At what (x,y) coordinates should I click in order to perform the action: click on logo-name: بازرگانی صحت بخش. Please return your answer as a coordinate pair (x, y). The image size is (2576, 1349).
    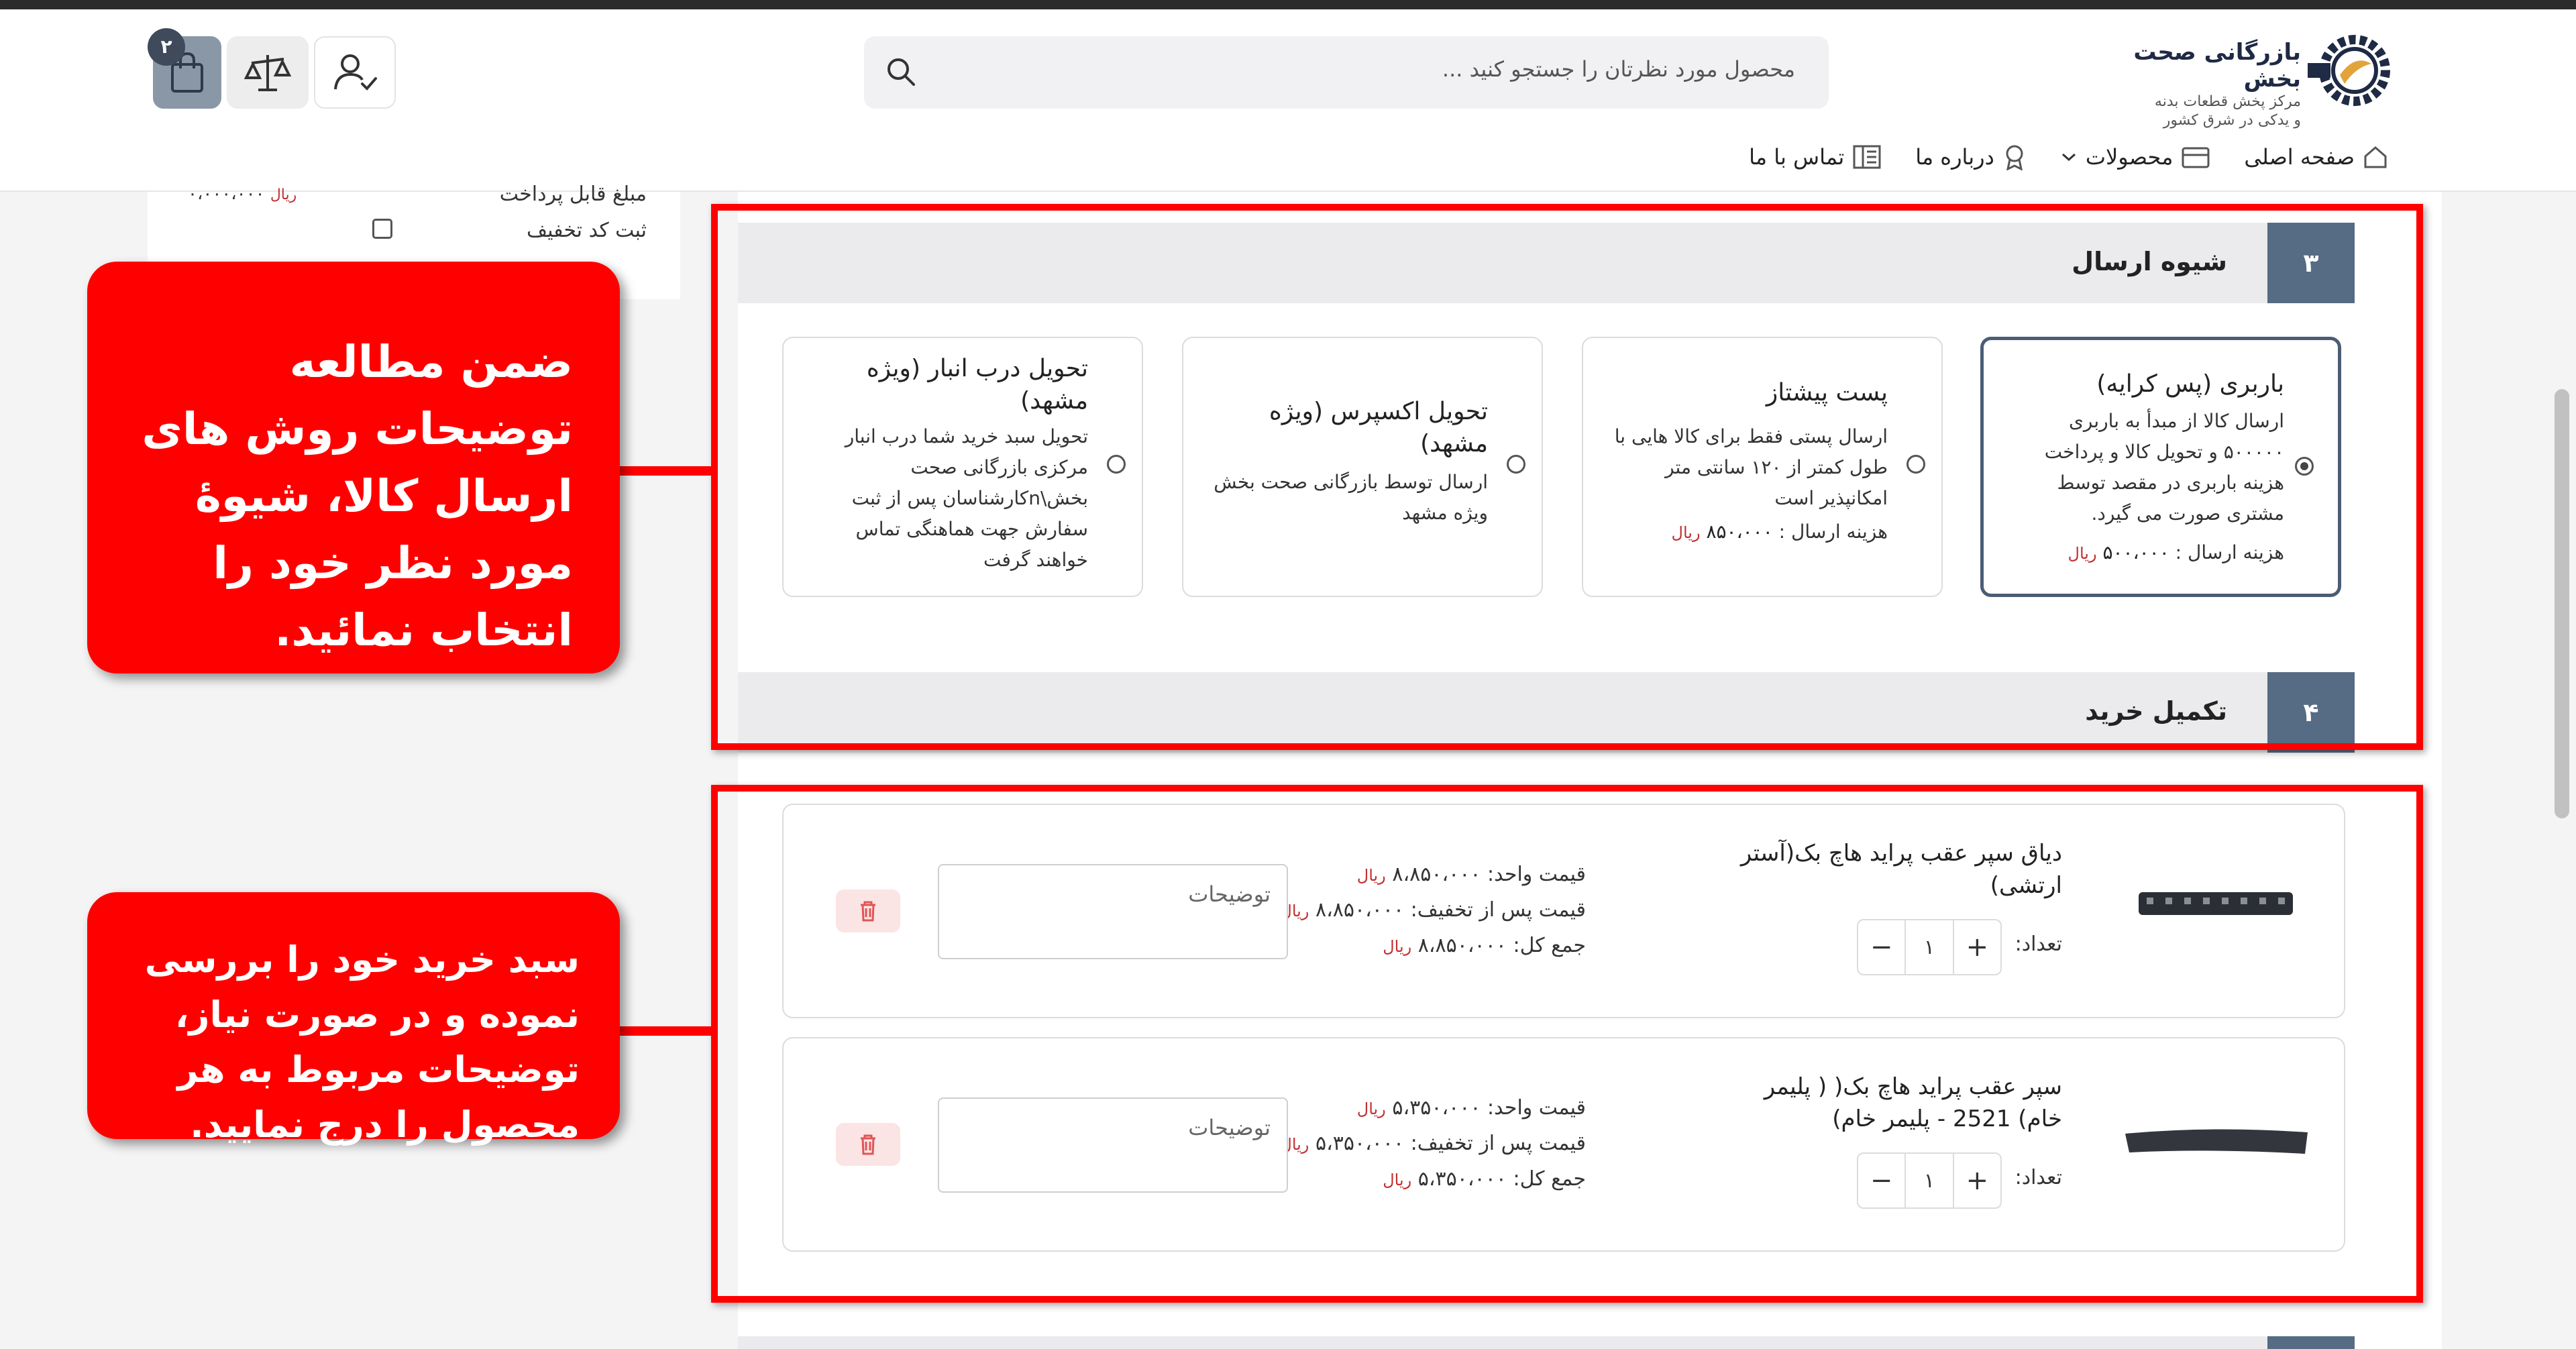
    Looking at the image, I should click on (2217, 66).